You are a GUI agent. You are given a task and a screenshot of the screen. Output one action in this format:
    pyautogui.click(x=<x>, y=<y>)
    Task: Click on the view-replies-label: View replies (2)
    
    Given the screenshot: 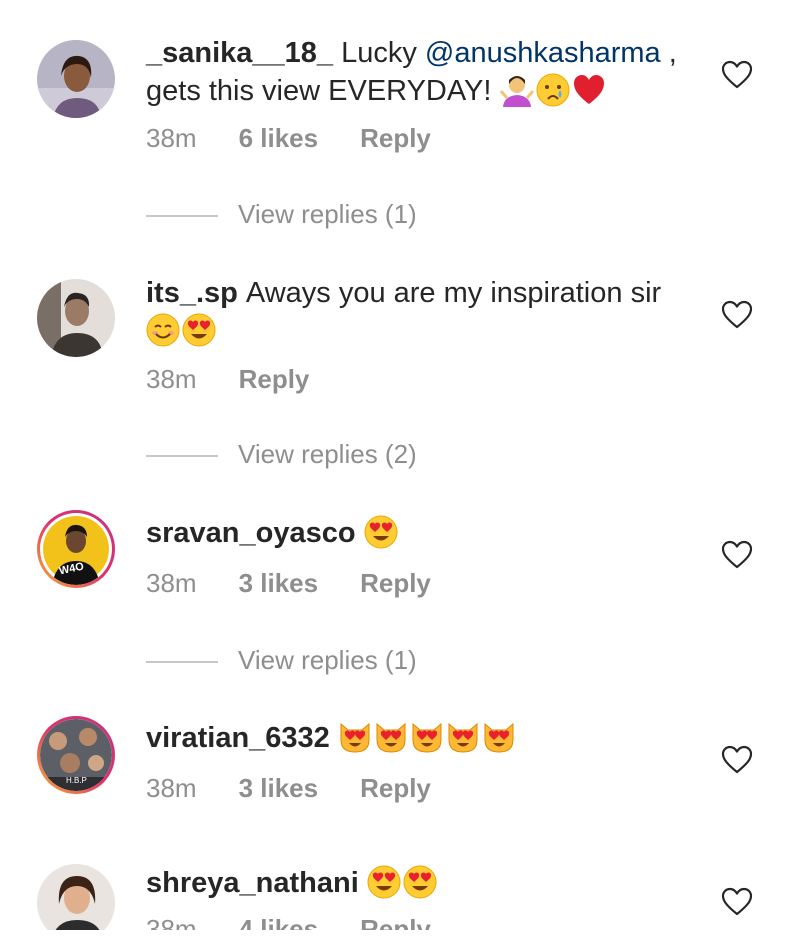 What is the action you would take?
    pyautogui.click(x=327, y=454)
    